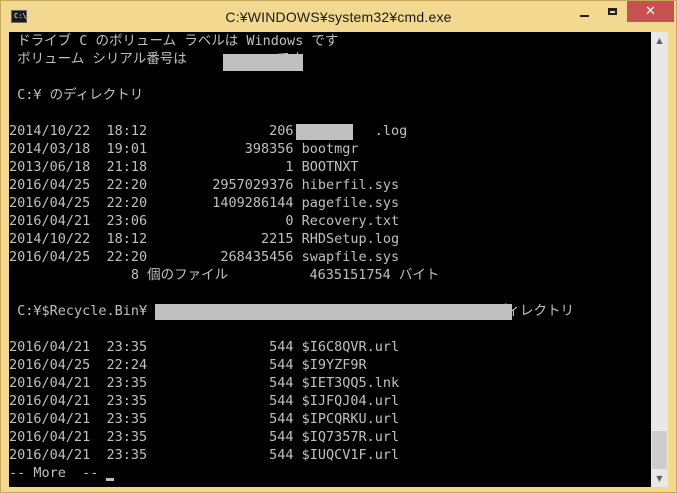 The image size is (677, 493). What do you see at coordinates (204, 257) in the screenshot?
I see `console-line: 2016/04/25 22:20 268435456 swapfile.sys` at bounding box center [204, 257].